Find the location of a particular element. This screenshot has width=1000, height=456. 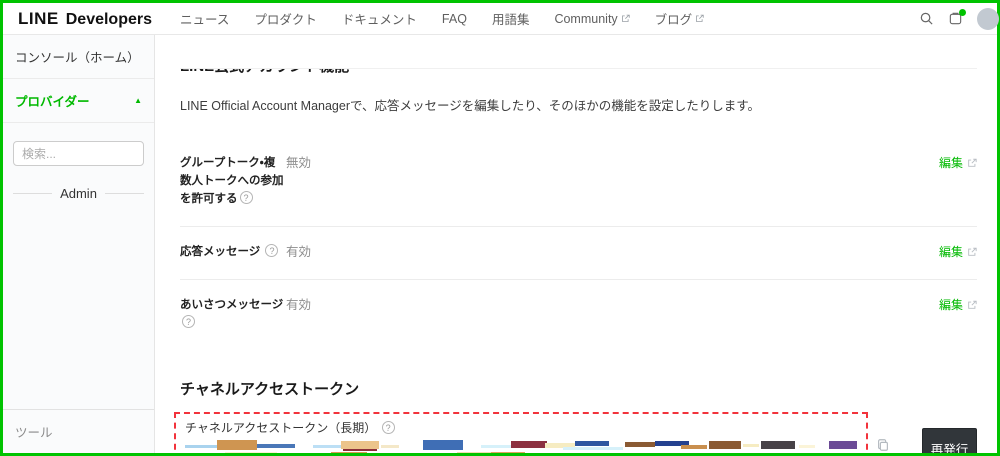

sidebar: コンソール（ホーム） プロバイダー ▲ Admin ツール is located at coordinates (79, 244).